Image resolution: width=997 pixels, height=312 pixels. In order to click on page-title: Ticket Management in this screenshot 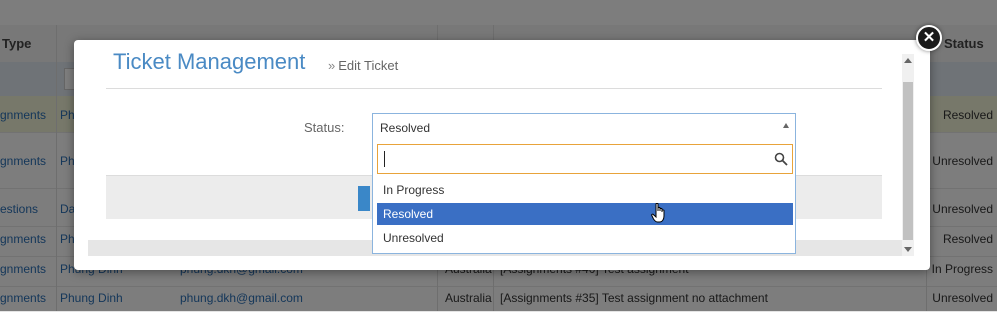, I will do `click(209, 61)`.